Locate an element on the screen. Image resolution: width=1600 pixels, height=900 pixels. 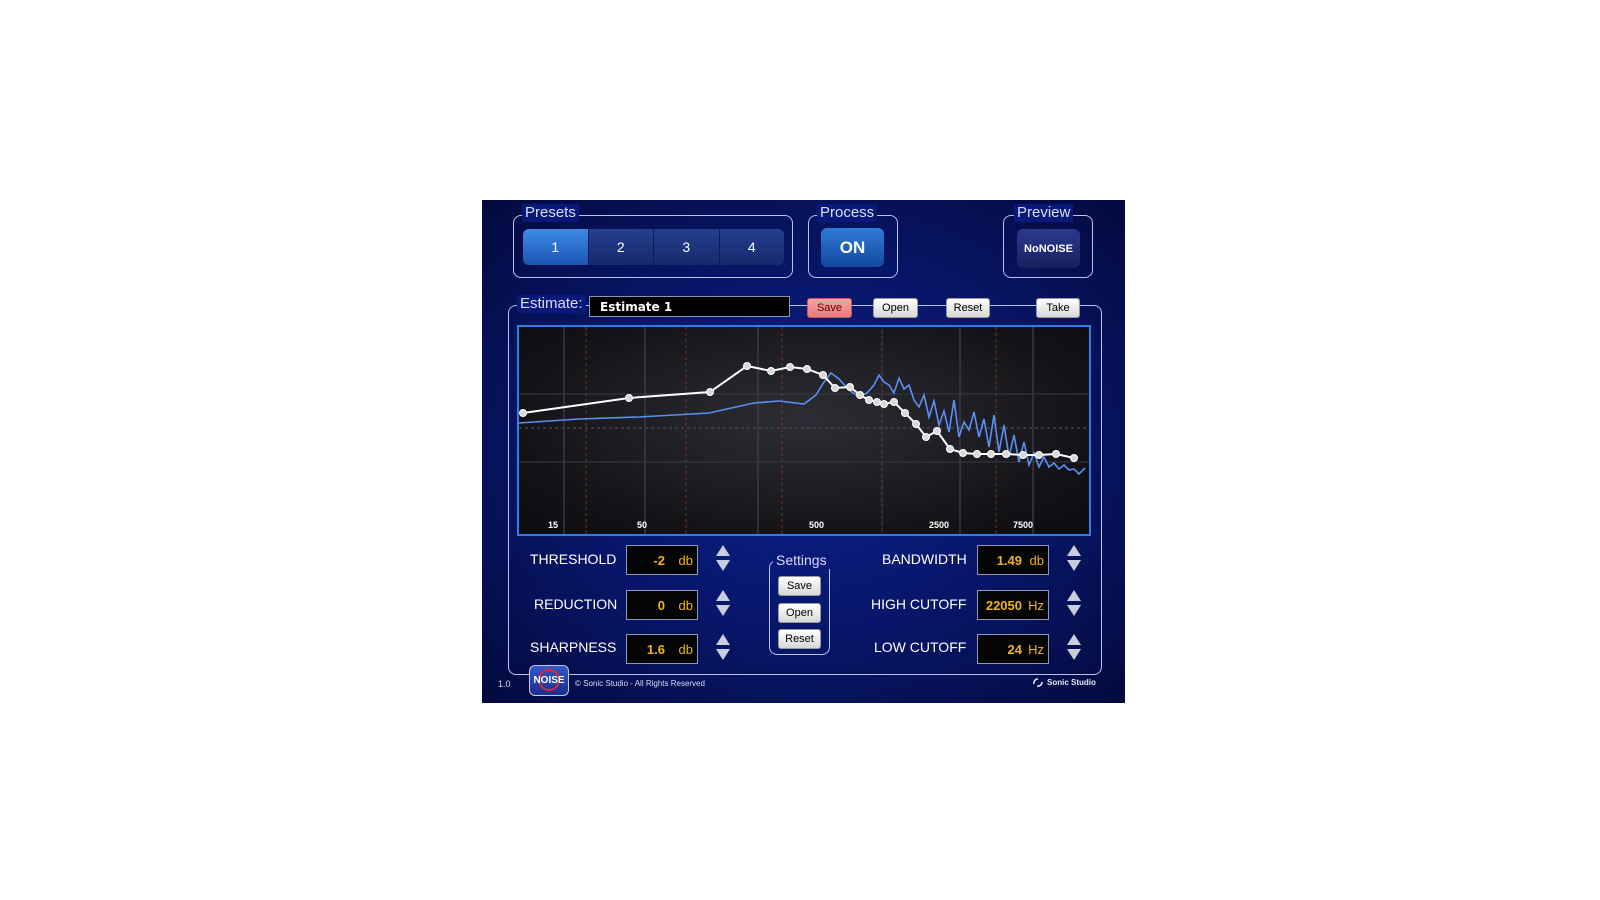
reduction-unit: db is located at coordinates (685, 605).